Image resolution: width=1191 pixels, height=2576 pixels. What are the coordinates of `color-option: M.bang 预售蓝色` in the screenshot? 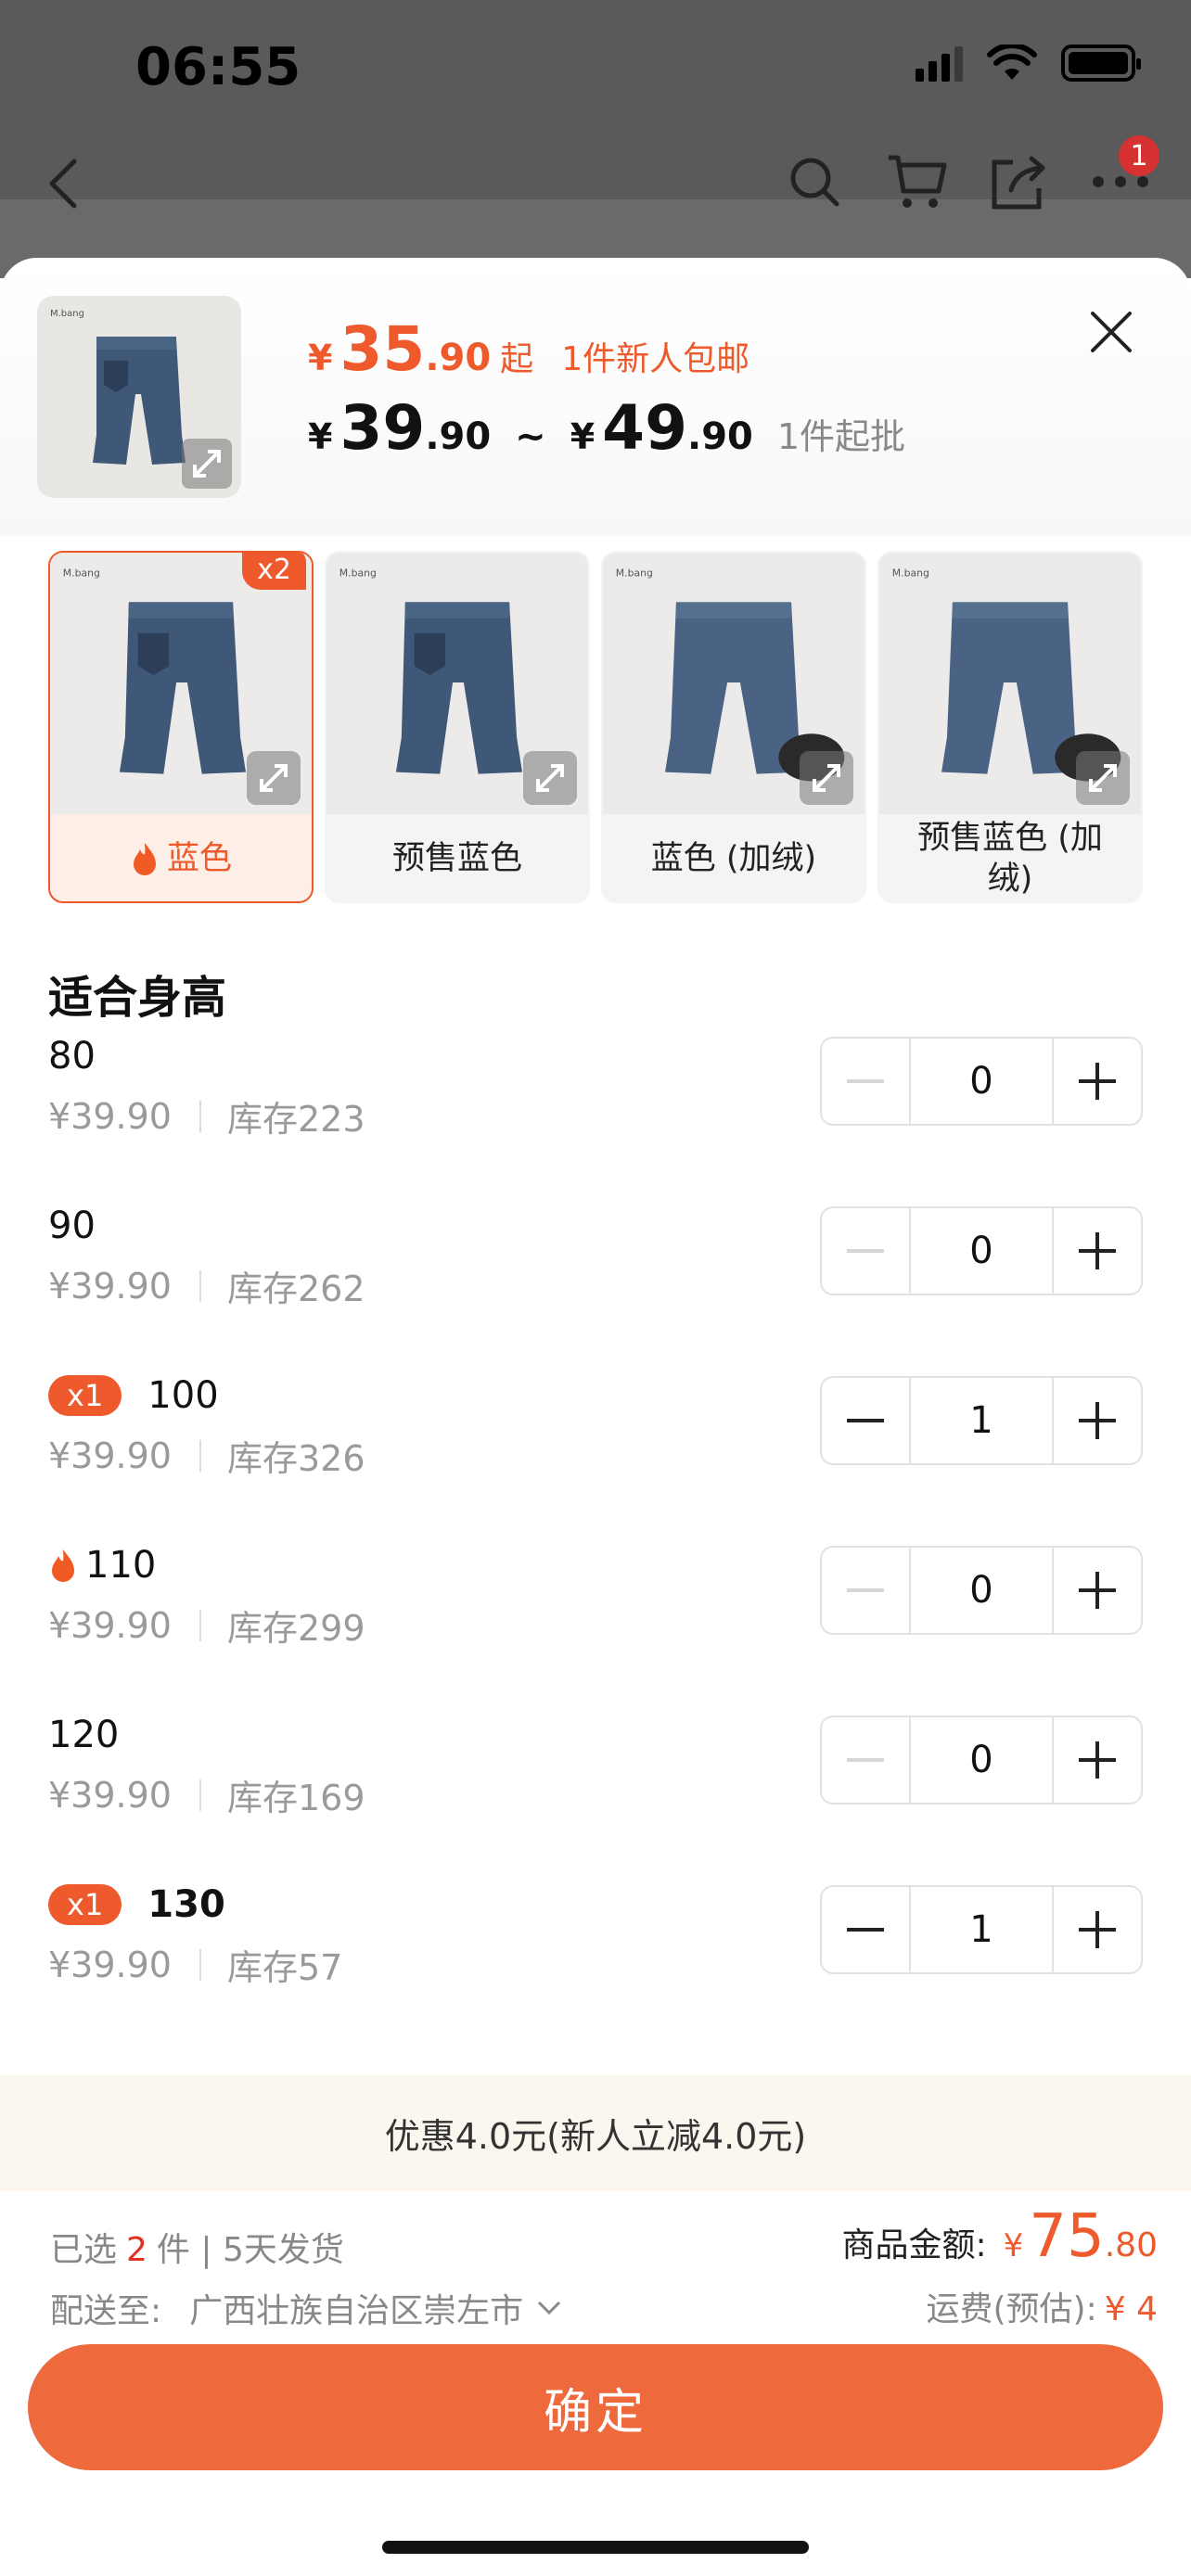 It's located at (457, 727).